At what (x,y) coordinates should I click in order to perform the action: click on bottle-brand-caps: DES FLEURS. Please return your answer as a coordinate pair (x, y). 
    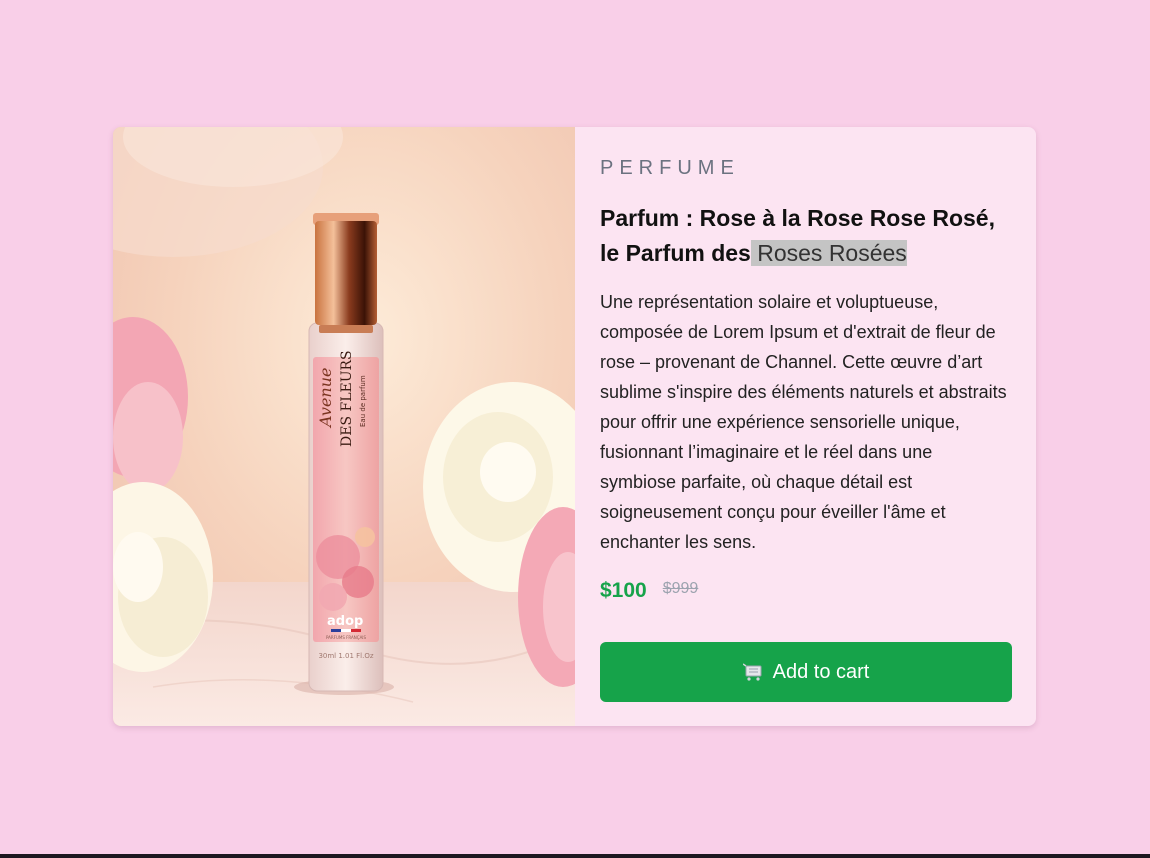
    Looking at the image, I should click on (347, 398).